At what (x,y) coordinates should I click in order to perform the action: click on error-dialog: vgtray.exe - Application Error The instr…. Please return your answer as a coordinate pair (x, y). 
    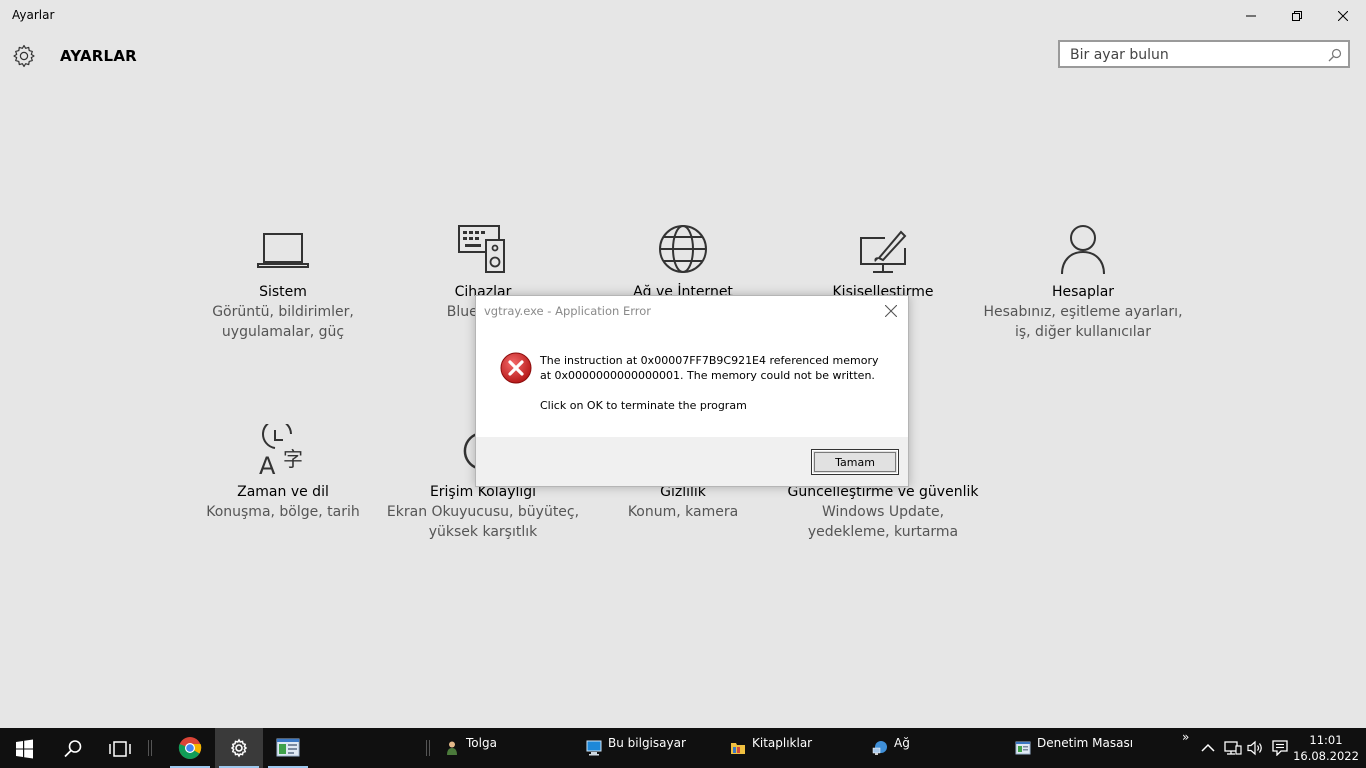
    Looking at the image, I should click on (692, 391).